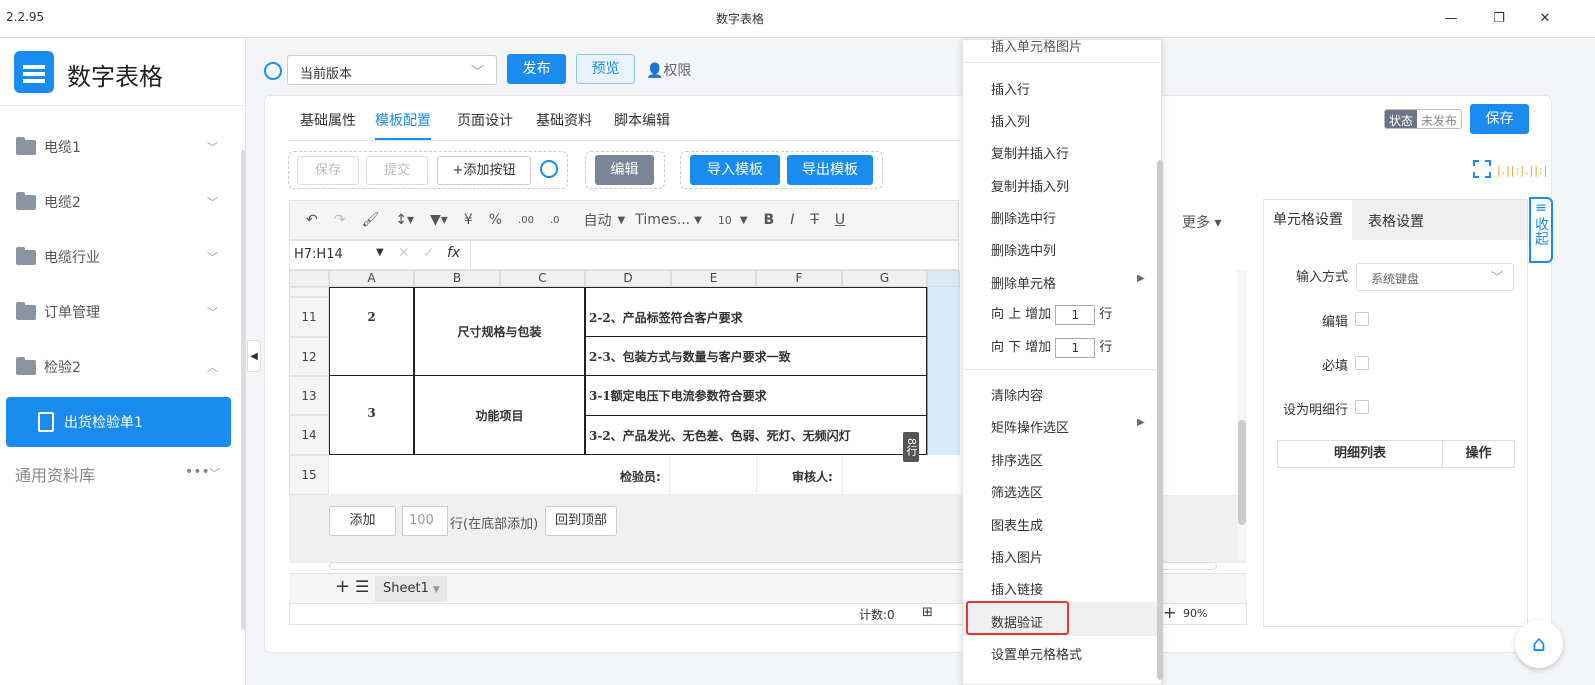 Image resolution: width=1595 pixels, height=685 pixels. I want to click on underline-icon: U, so click(840, 220).